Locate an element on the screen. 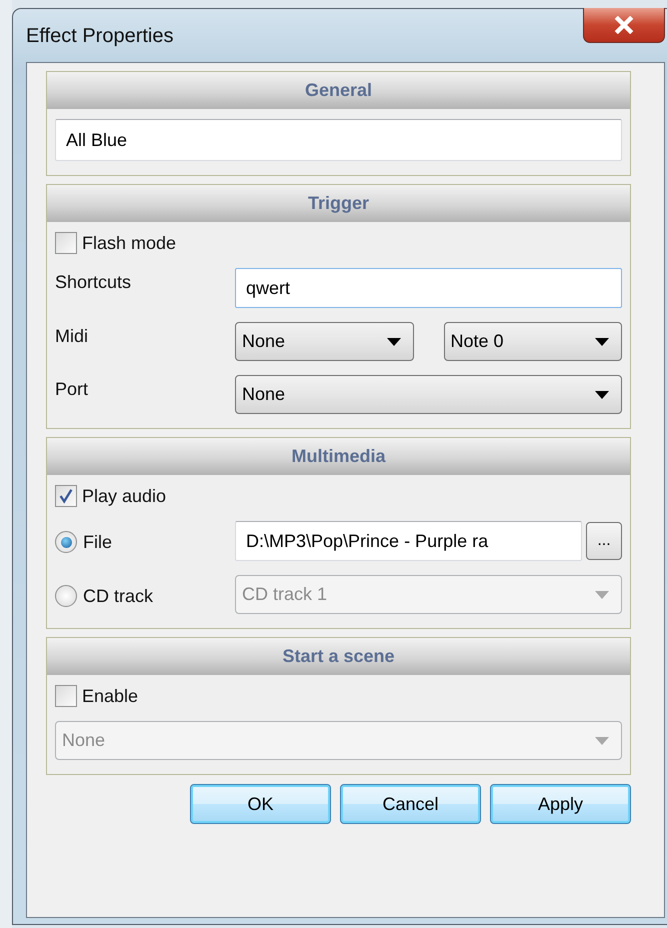  field-label: Shortcuts is located at coordinates (93, 282).